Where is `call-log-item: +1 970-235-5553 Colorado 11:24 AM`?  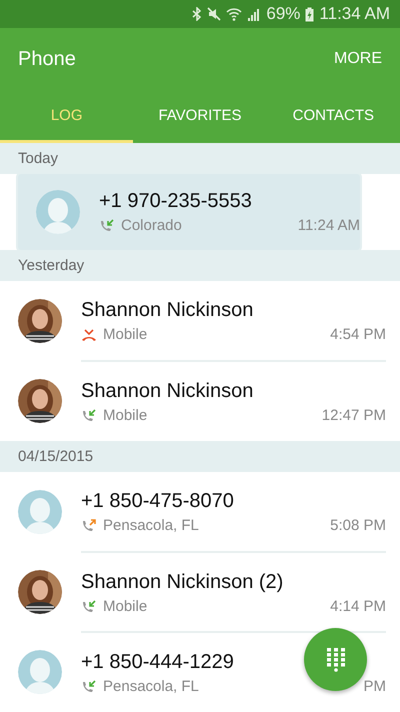 call-log-item: +1 970-235-5553 Colorado 11:24 AM is located at coordinates (189, 212).